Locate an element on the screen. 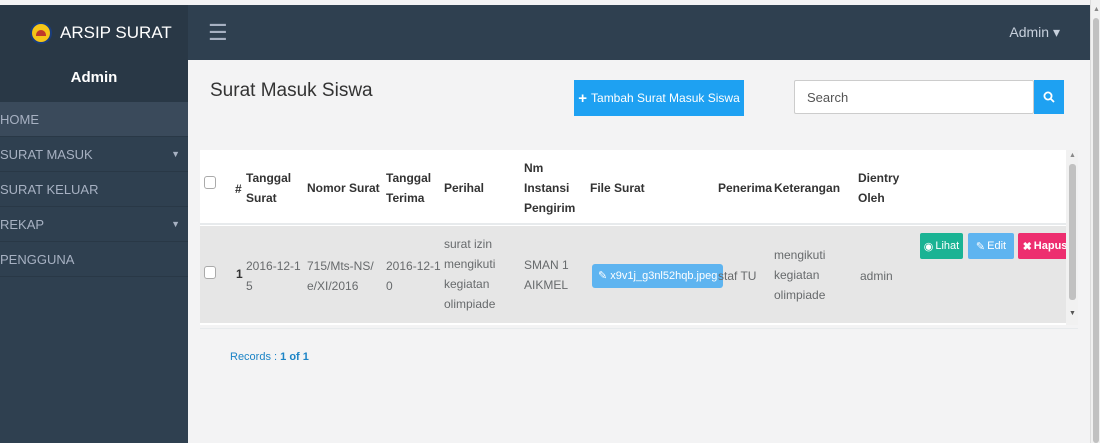 The height and width of the screenshot is (443, 1100). page-scrollbar: ▲ is located at coordinates (1095, 221).